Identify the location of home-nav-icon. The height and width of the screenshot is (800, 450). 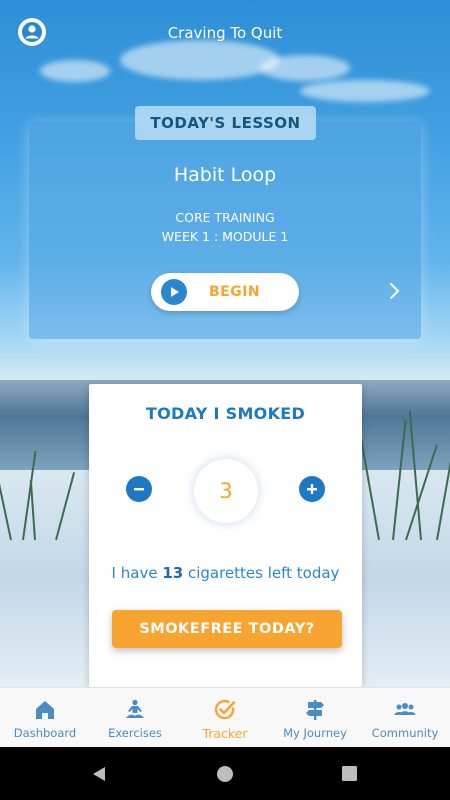
(225, 774).